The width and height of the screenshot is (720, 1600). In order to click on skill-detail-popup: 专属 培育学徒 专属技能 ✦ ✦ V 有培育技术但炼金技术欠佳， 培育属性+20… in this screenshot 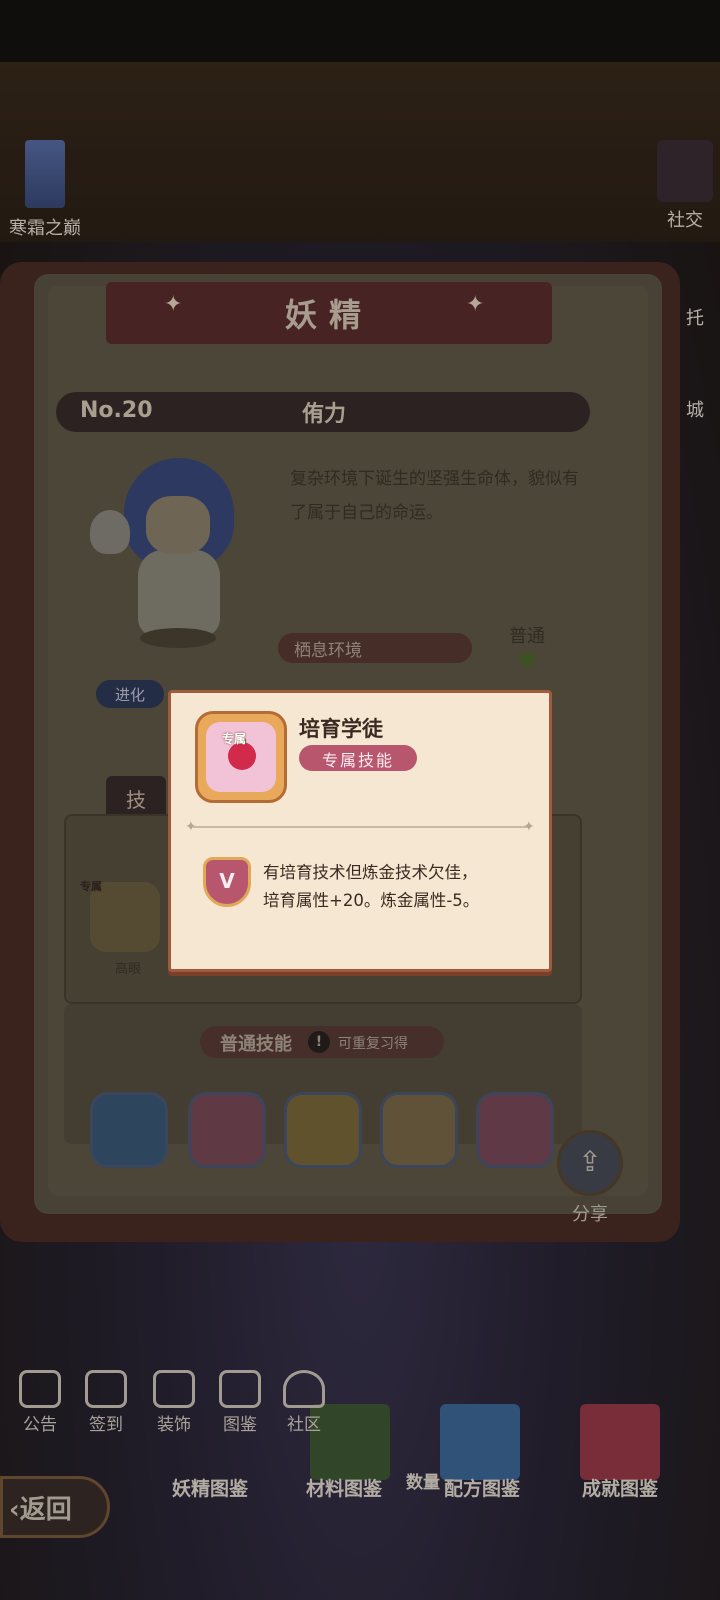, I will do `click(360, 831)`.